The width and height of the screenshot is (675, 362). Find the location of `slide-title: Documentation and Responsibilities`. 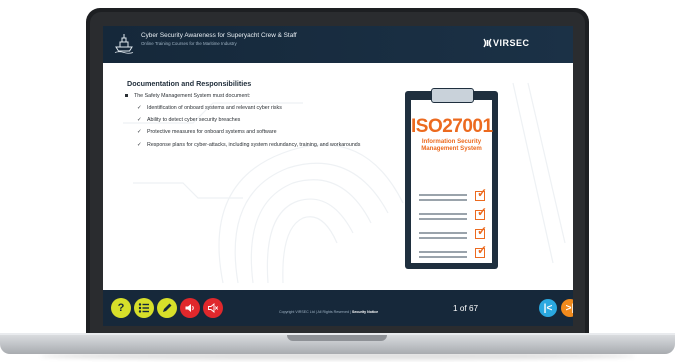

slide-title: Documentation and Responsibilities is located at coordinates (189, 83).